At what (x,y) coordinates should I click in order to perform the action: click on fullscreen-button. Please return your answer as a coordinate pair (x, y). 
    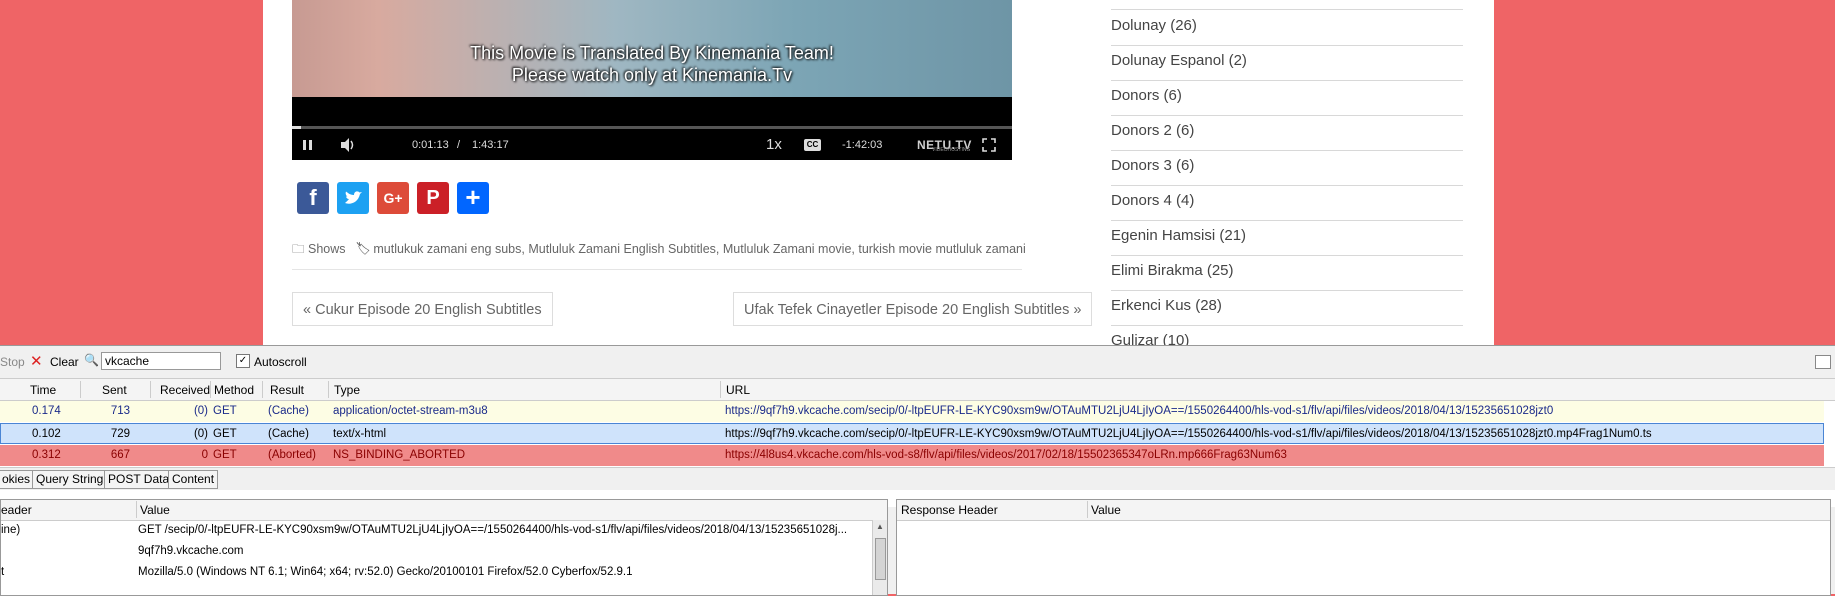
    Looking at the image, I should click on (992, 145).